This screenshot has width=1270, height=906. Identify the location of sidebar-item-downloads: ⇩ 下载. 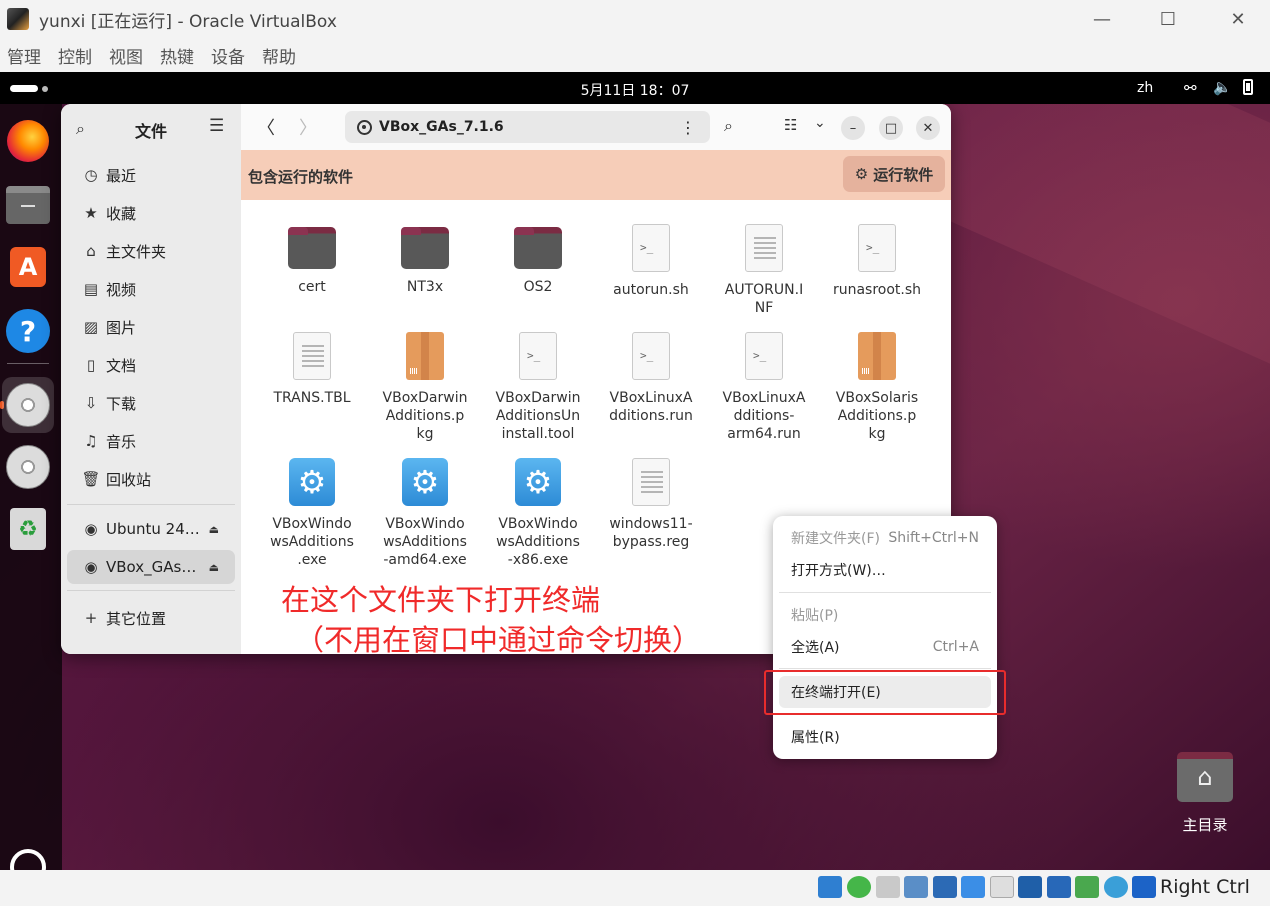
(151, 403).